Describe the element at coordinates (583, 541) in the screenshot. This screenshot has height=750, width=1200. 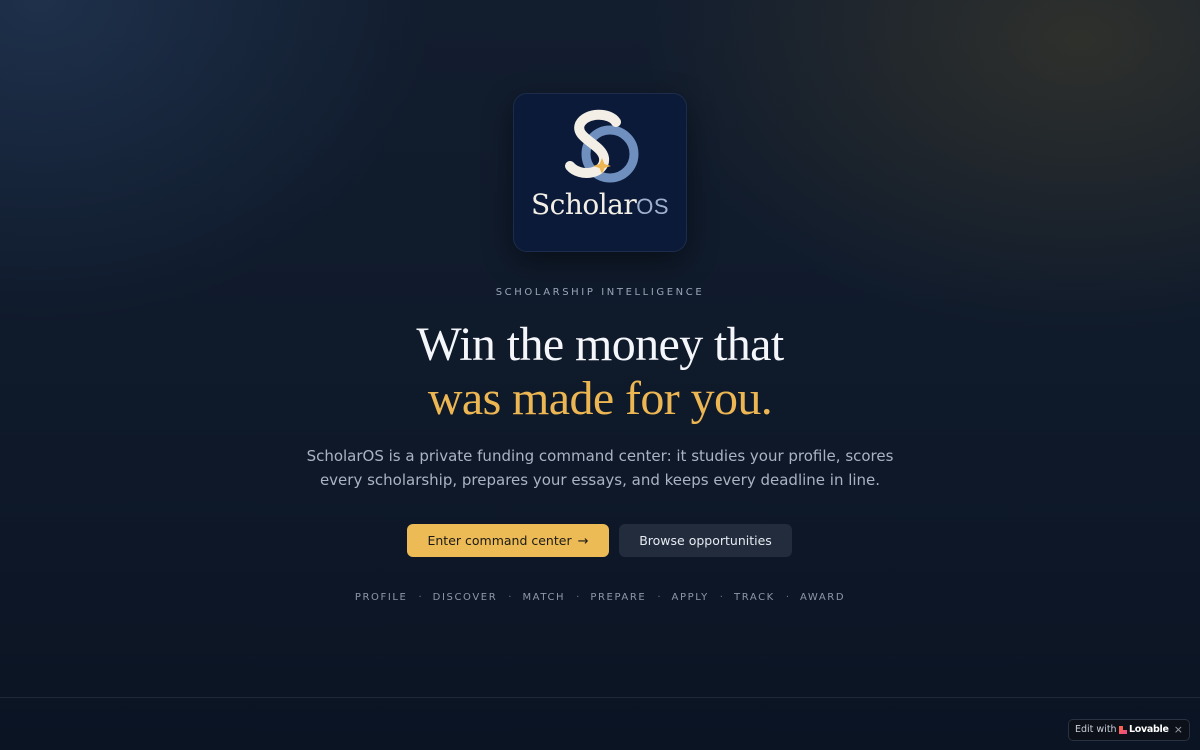
I see `arrow-right-icon: →` at that location.